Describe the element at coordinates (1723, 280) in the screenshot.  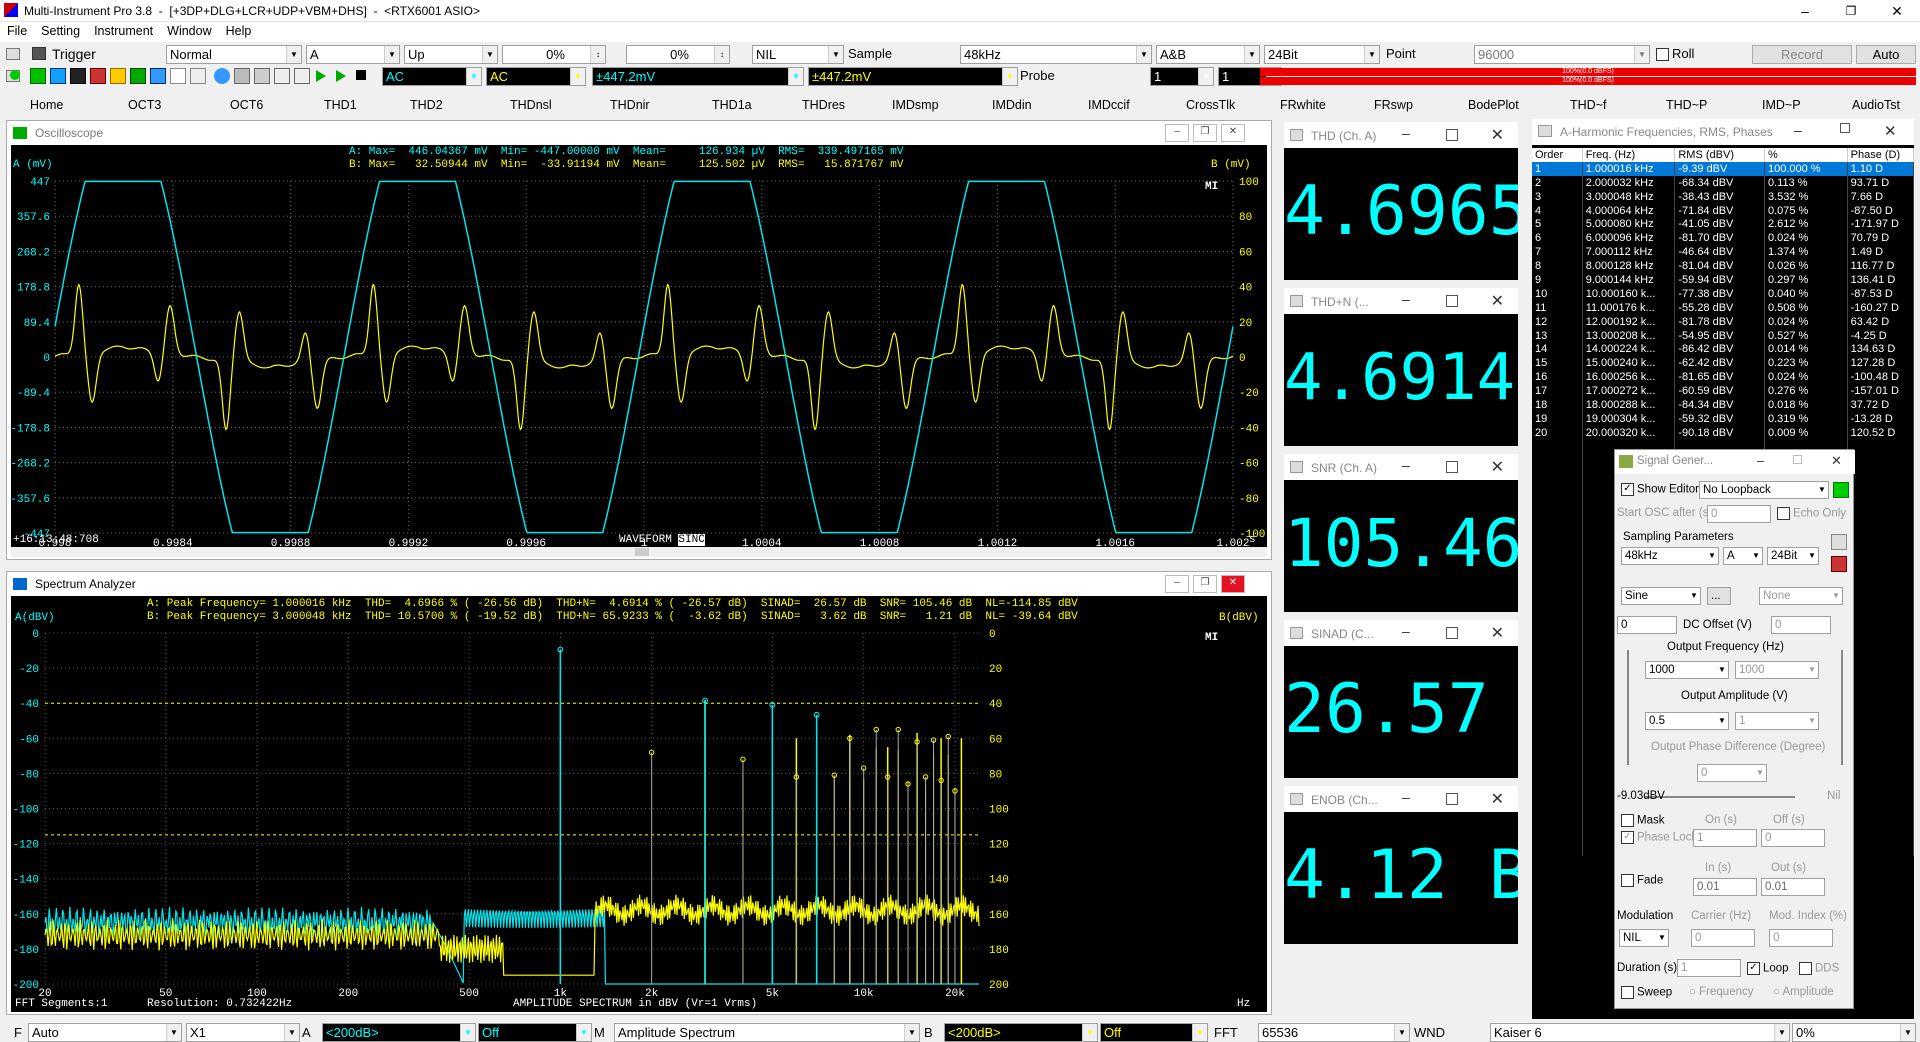
I see `table-row: 9 9.000144 kHz -59.94 dBV 0.297 % 136.41 D` at that location.